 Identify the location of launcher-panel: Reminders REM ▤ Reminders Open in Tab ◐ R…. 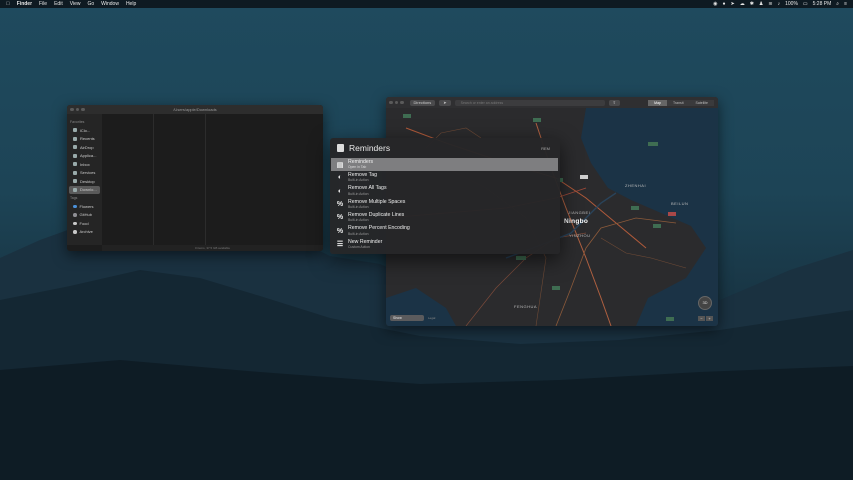
(445, 196).